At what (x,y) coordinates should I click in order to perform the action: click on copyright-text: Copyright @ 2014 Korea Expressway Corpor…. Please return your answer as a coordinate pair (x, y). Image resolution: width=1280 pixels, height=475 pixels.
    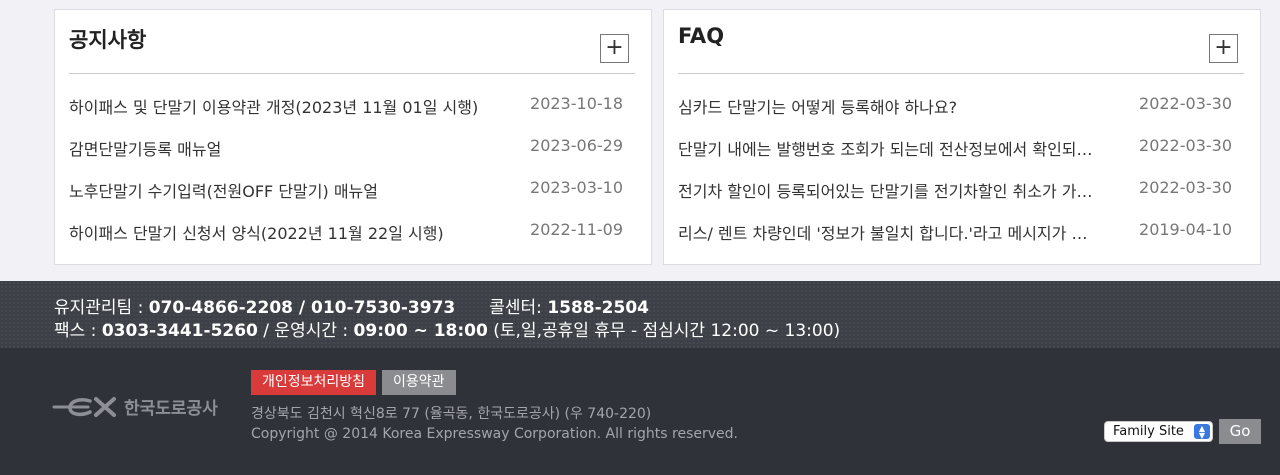
    Looking at the image, I should click on (494, 434).